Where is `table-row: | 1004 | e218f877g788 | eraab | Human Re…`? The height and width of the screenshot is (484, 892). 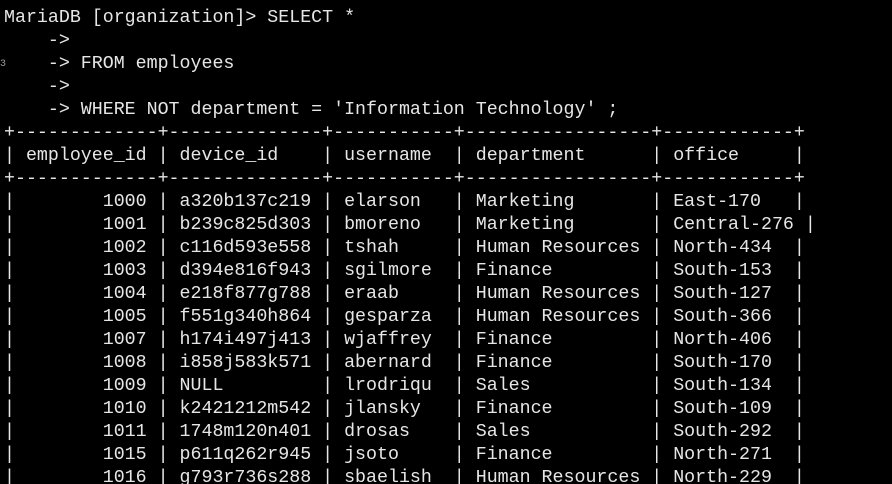
table-row: | 1004 | e218f877g788 | eraab | Human Re… is located at coordinates (404, 294).